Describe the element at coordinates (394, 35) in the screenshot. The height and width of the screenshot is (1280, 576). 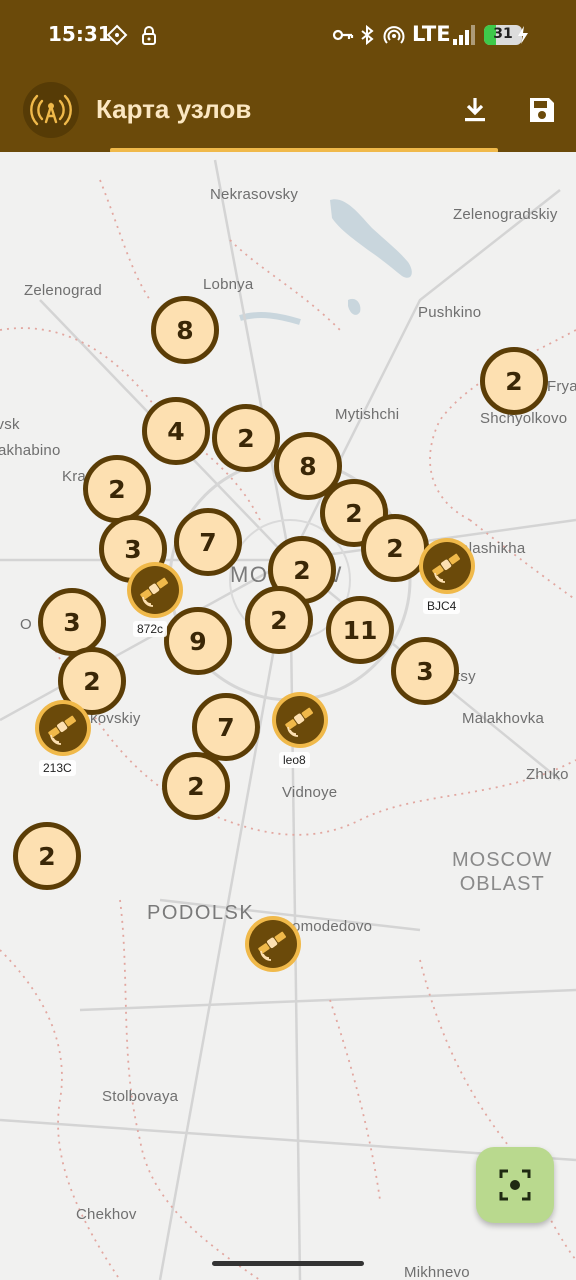
I see `hotspot-icon` at that location.